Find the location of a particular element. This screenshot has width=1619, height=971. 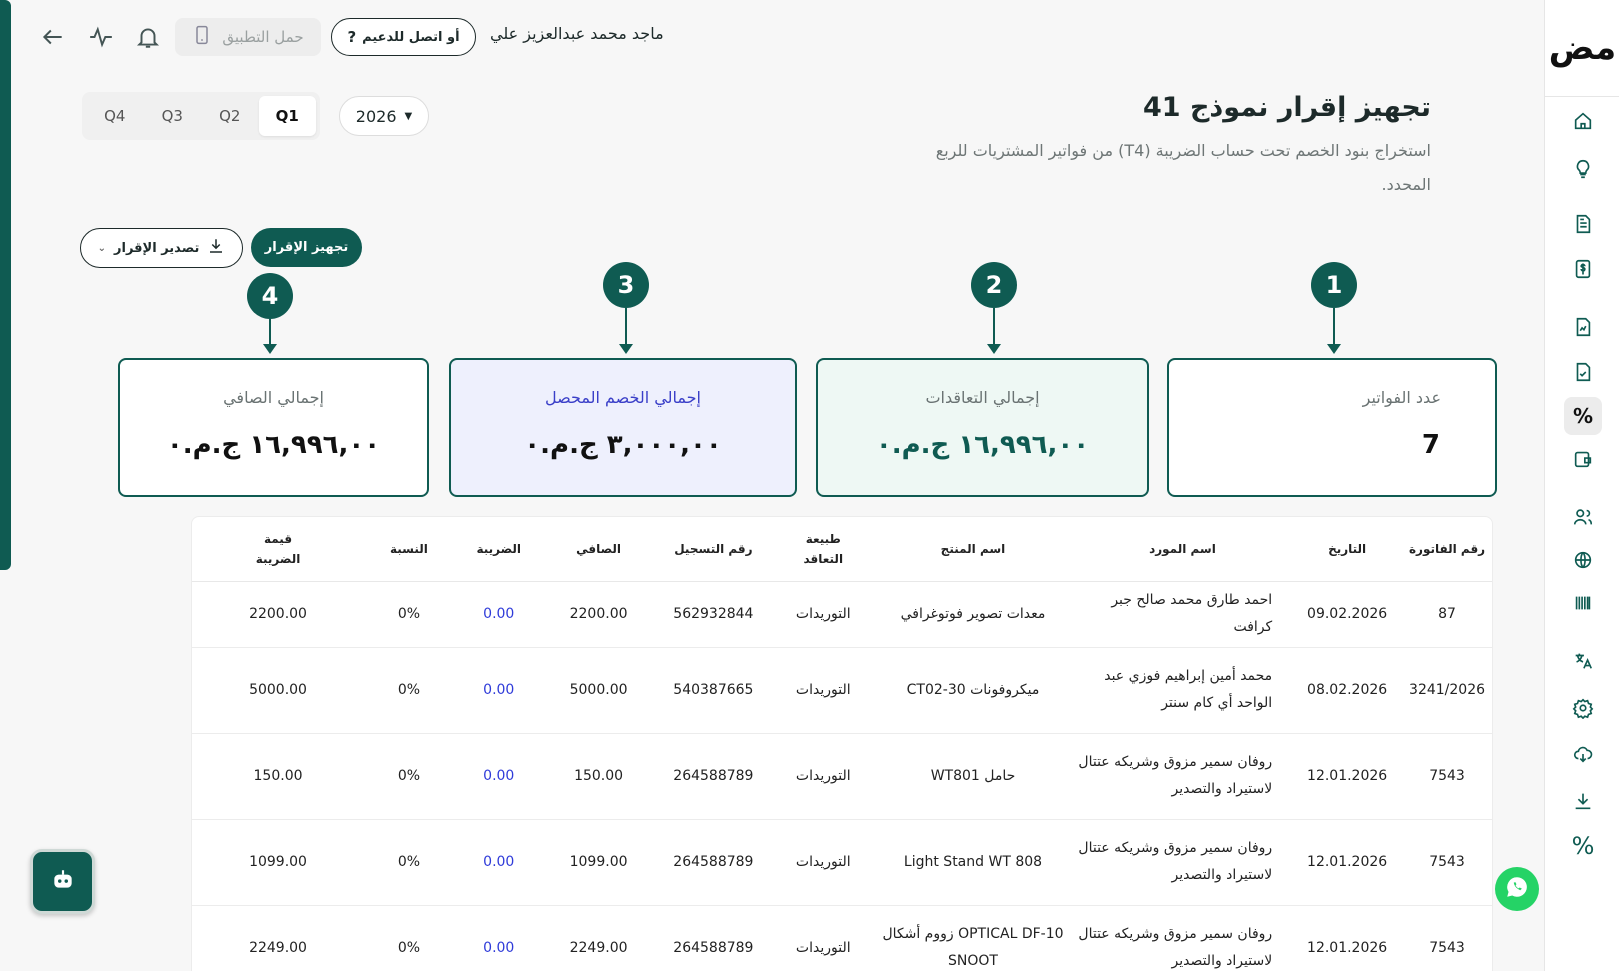

prepare-return-button: تجهيز الإقرار is located at coordinates (306, 247).